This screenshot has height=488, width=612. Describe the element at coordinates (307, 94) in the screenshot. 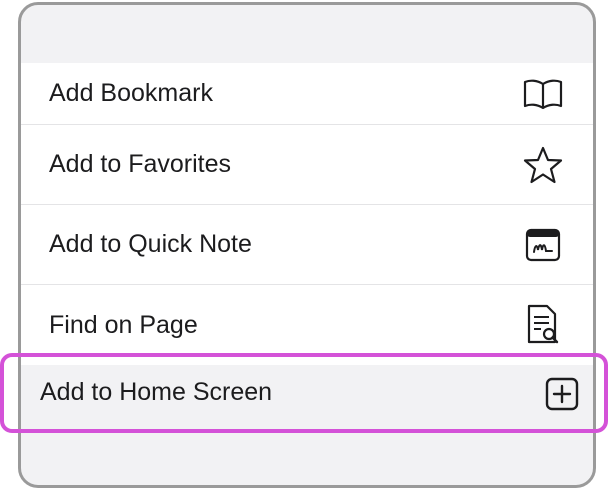

I see `menu-item-add-bookmark: Add Bookmark` at that location.